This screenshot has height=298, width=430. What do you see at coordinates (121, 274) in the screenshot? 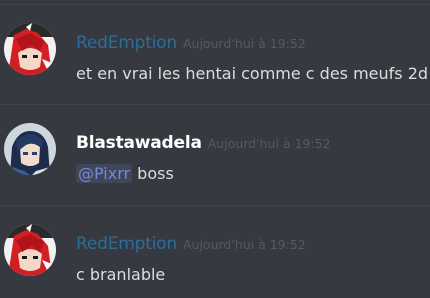
I see `message-text: c branlable` at bounding box center [121, 274].